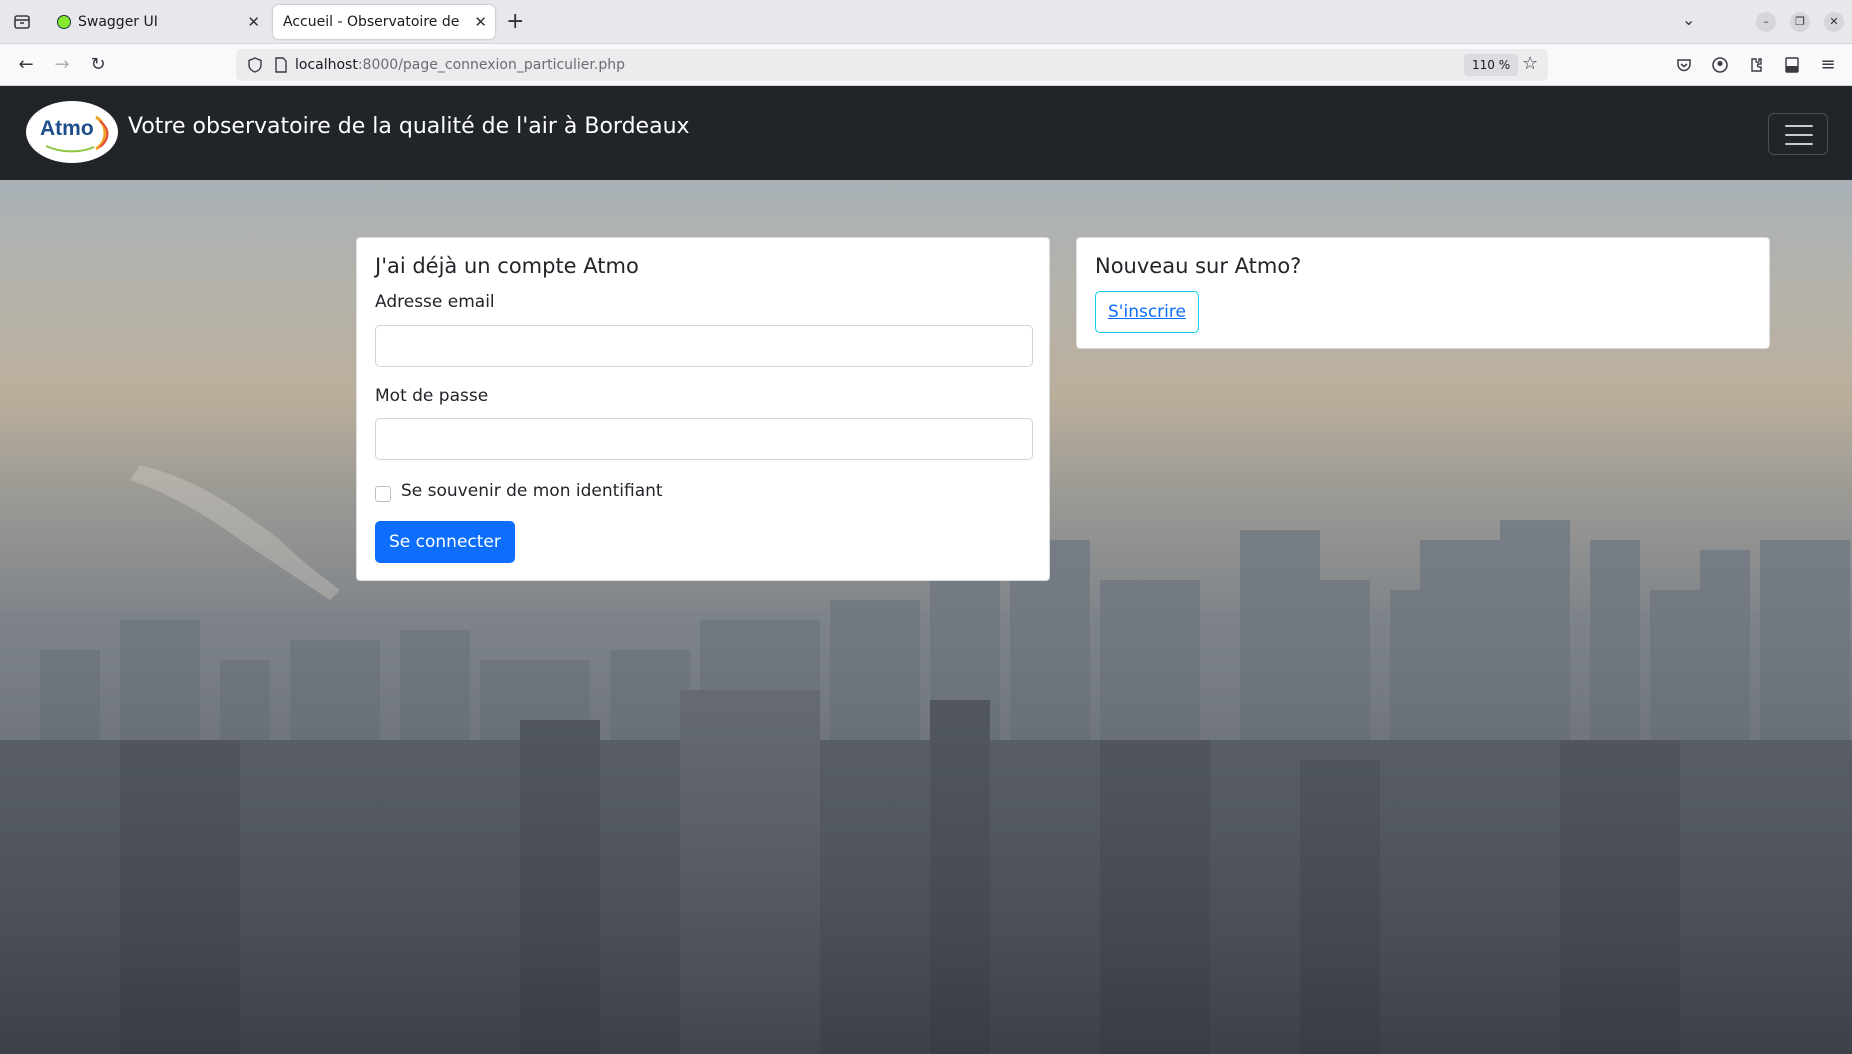  What do you see at coordinates (118, 22) in the screenshot?
I see `tab-title: Swagger UI` at bounding box center [118, 22].